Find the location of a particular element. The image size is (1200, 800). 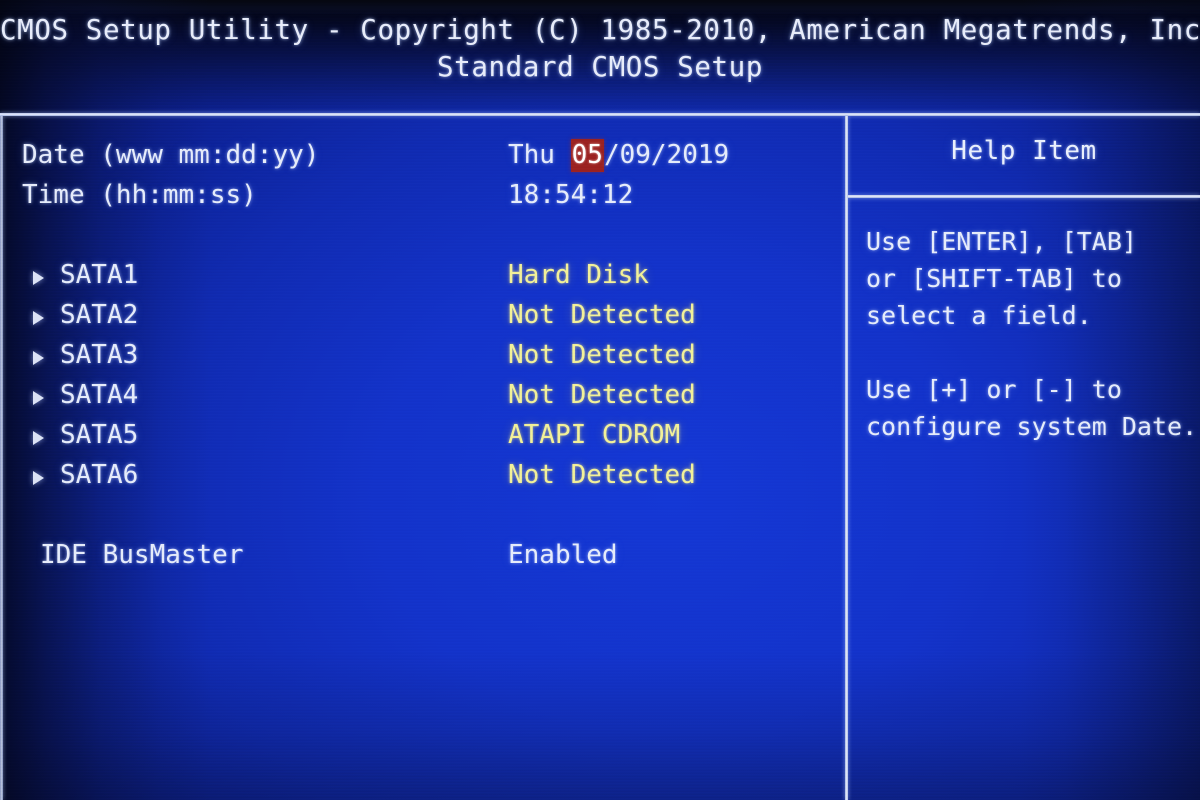

help-line-spacer is located at coordinates (1031, 352).